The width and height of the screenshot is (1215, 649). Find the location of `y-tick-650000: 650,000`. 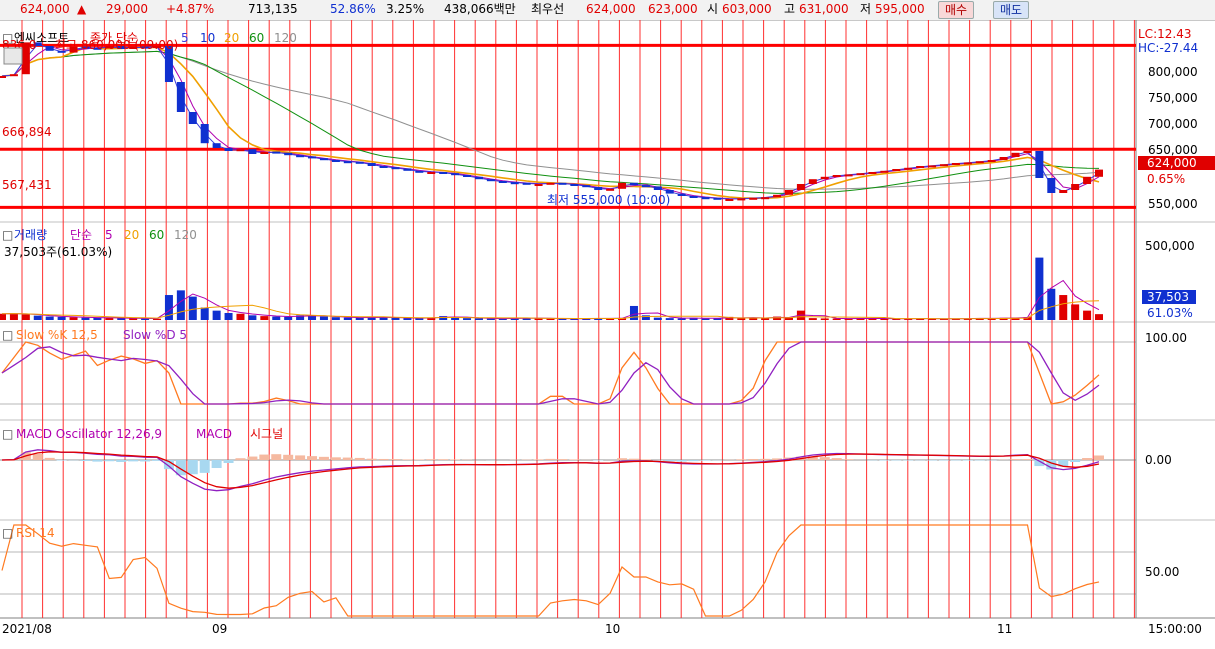

y-tick-650000: 650,000 is located at coordinates (1173, 150).